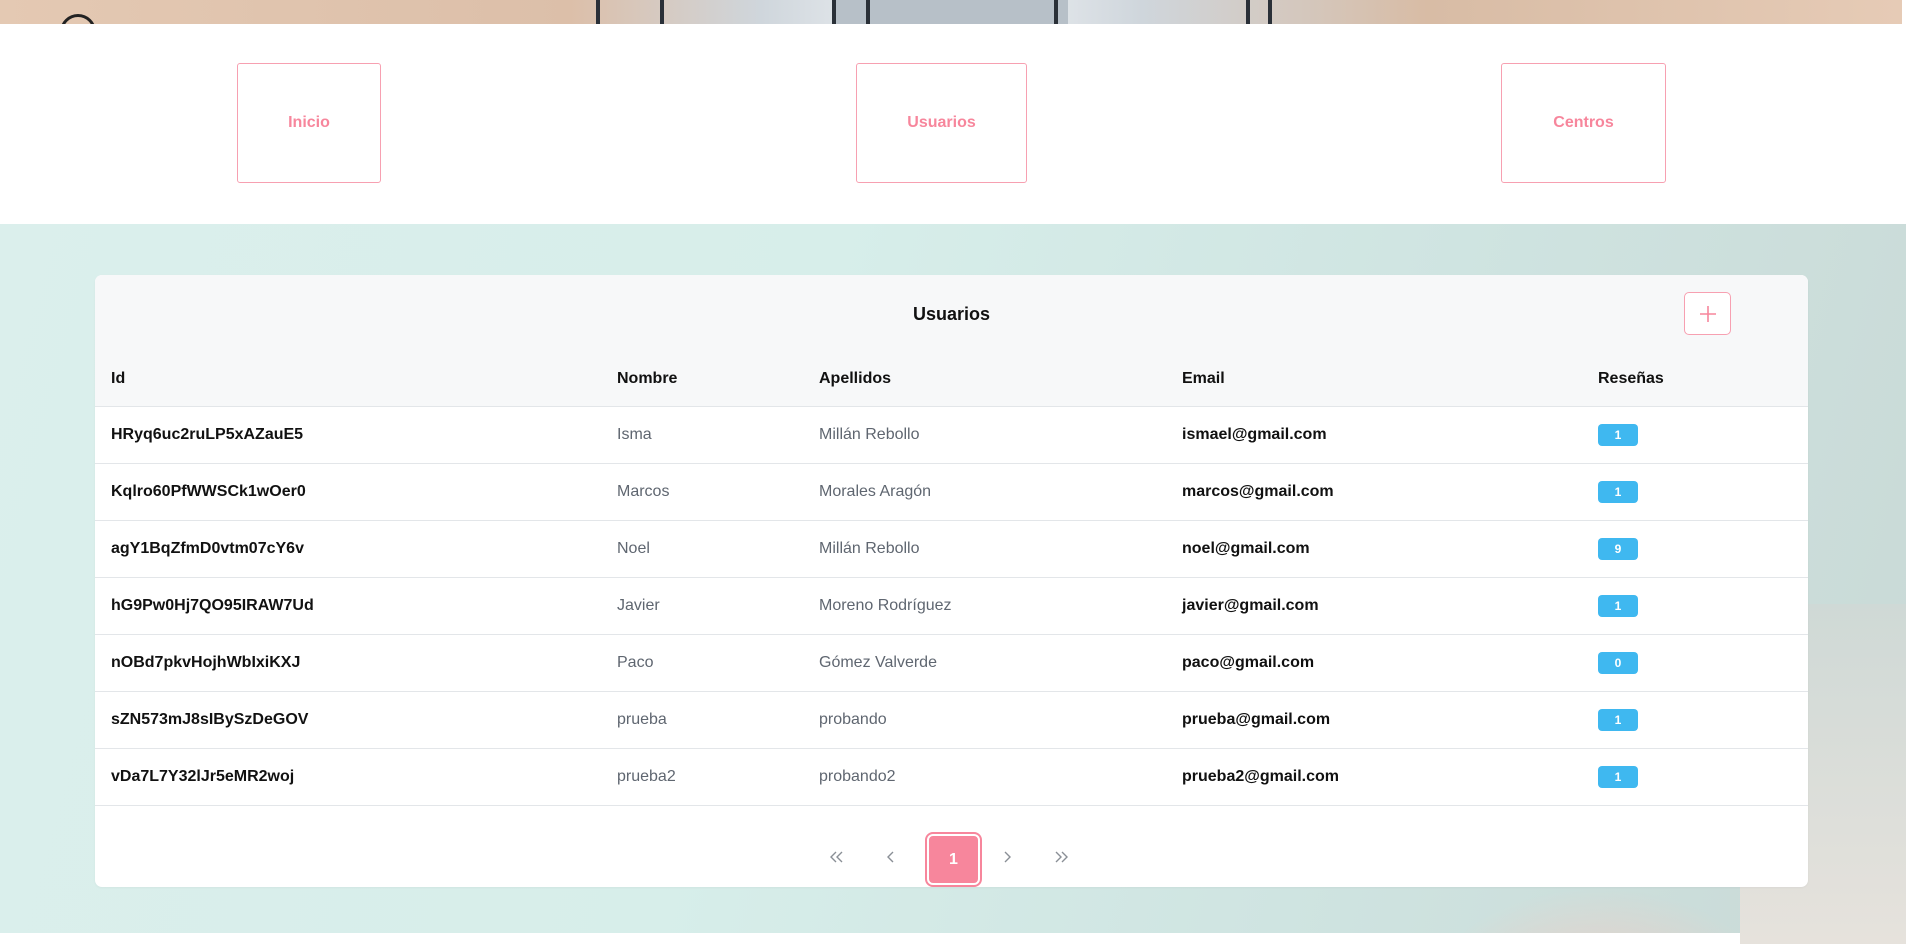 This screenshot has height=944, width=1906. I want to click on first-page-button, so click(837, 857).